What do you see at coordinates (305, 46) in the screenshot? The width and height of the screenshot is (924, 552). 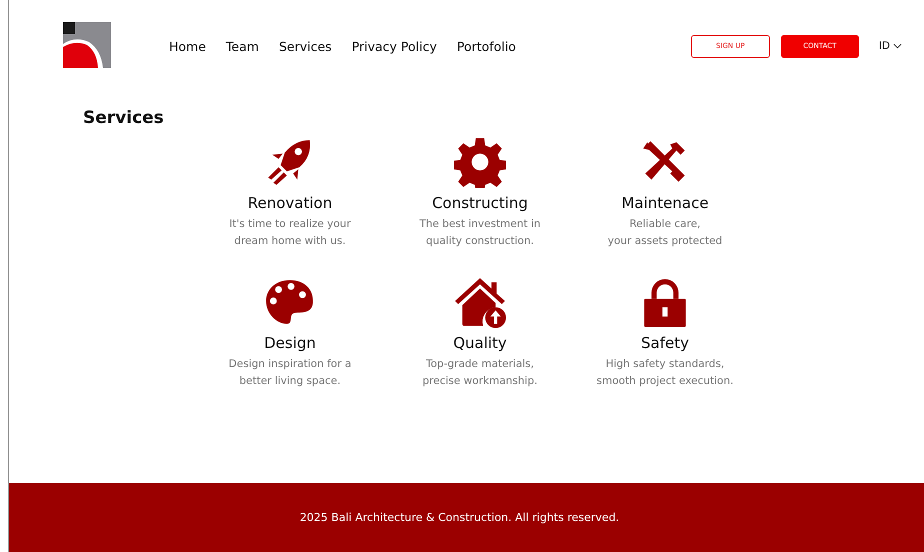 I see `nav-link: Services` at bounding box center [305, 46].